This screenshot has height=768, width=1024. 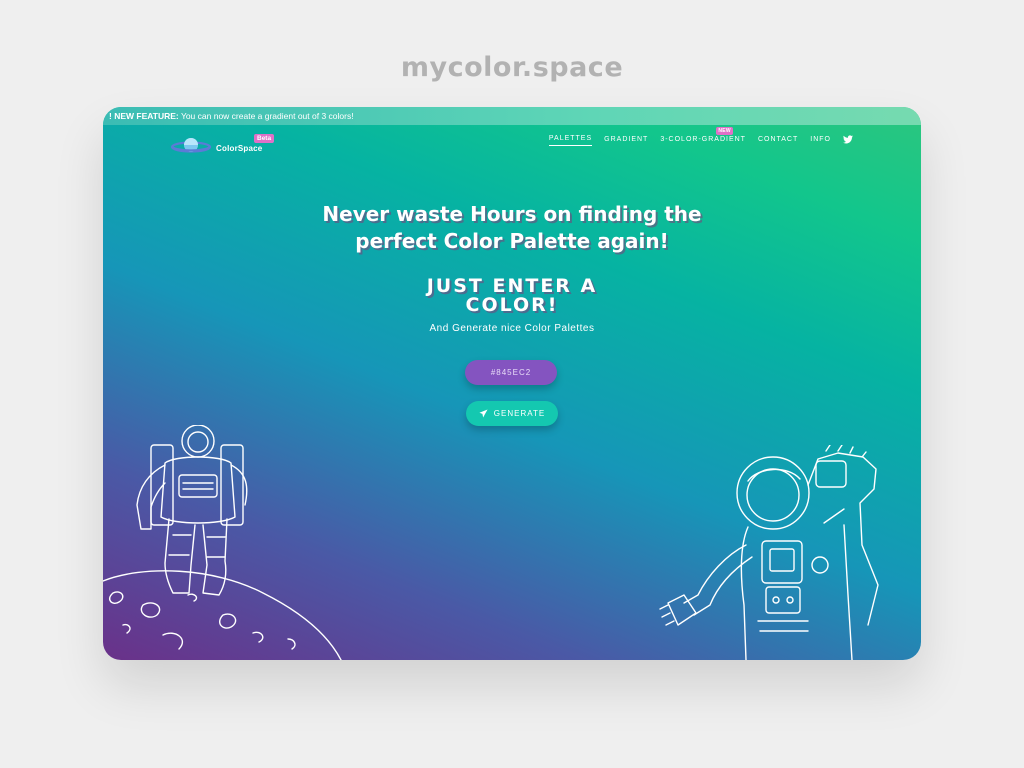 What do you see at coordinates (222, 542) in the screenshot?
I see `astronaut-planet-illustration` at bounding box center [222, 542].